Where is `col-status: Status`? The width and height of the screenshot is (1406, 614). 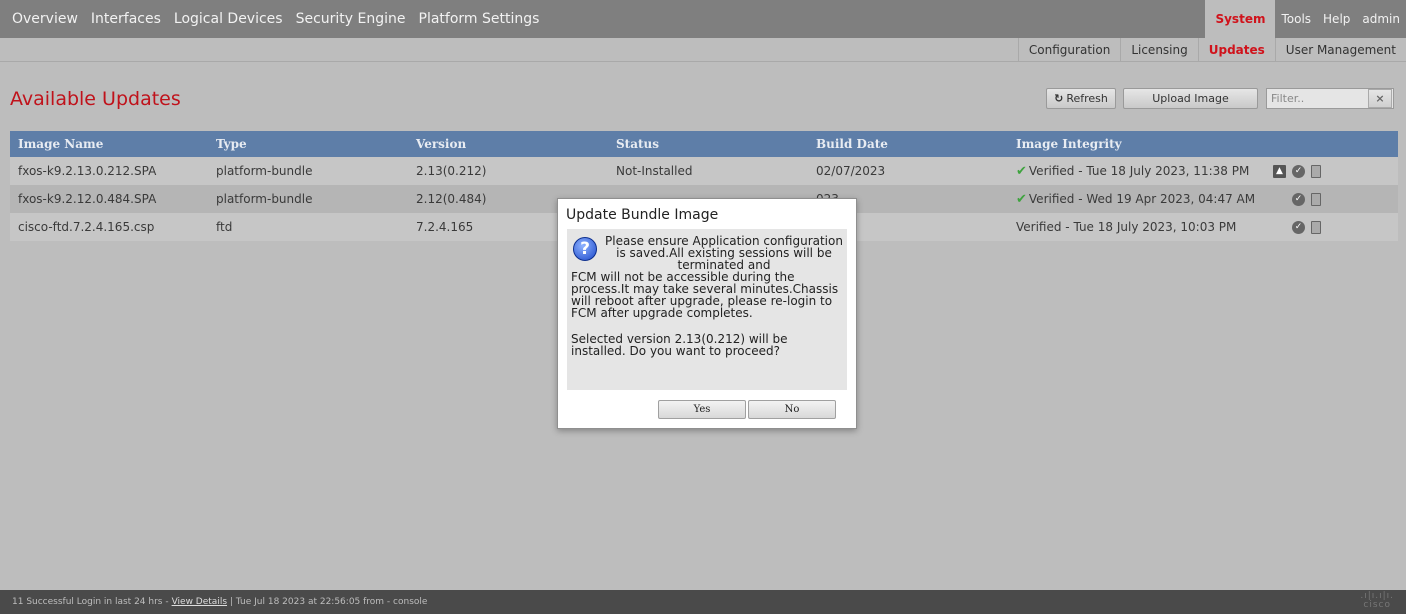 col-status: Status is located at coordinates (708, 144).